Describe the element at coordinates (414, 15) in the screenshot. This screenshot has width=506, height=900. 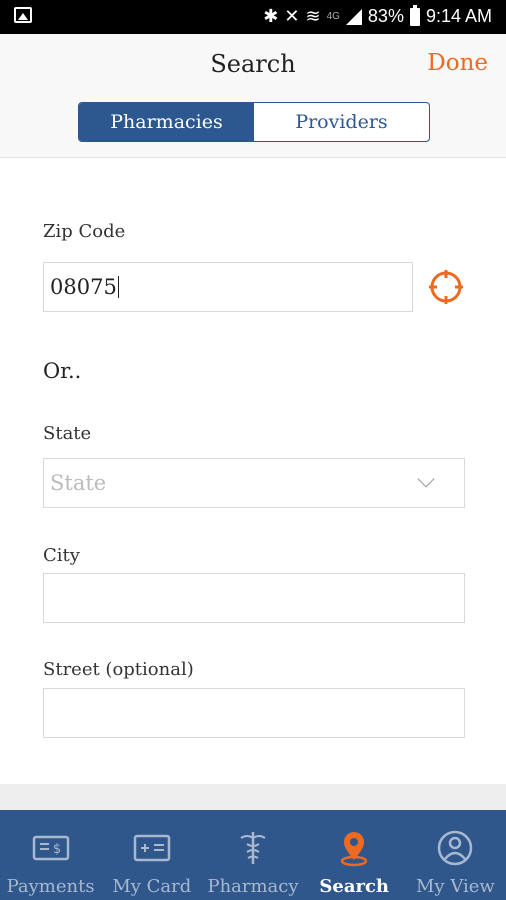
I see `battery-icon` at that location.